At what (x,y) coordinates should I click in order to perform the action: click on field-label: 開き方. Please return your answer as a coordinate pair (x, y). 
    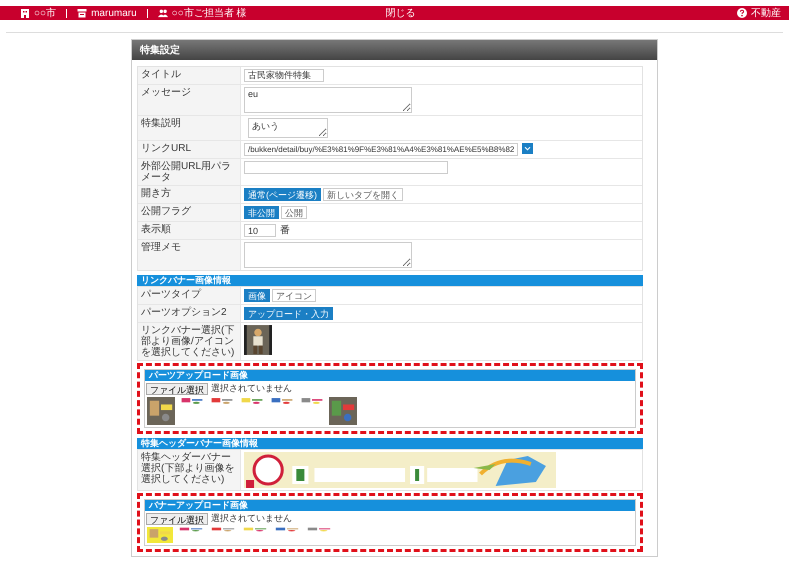
    Looking at the image, I should click on (189, 194).